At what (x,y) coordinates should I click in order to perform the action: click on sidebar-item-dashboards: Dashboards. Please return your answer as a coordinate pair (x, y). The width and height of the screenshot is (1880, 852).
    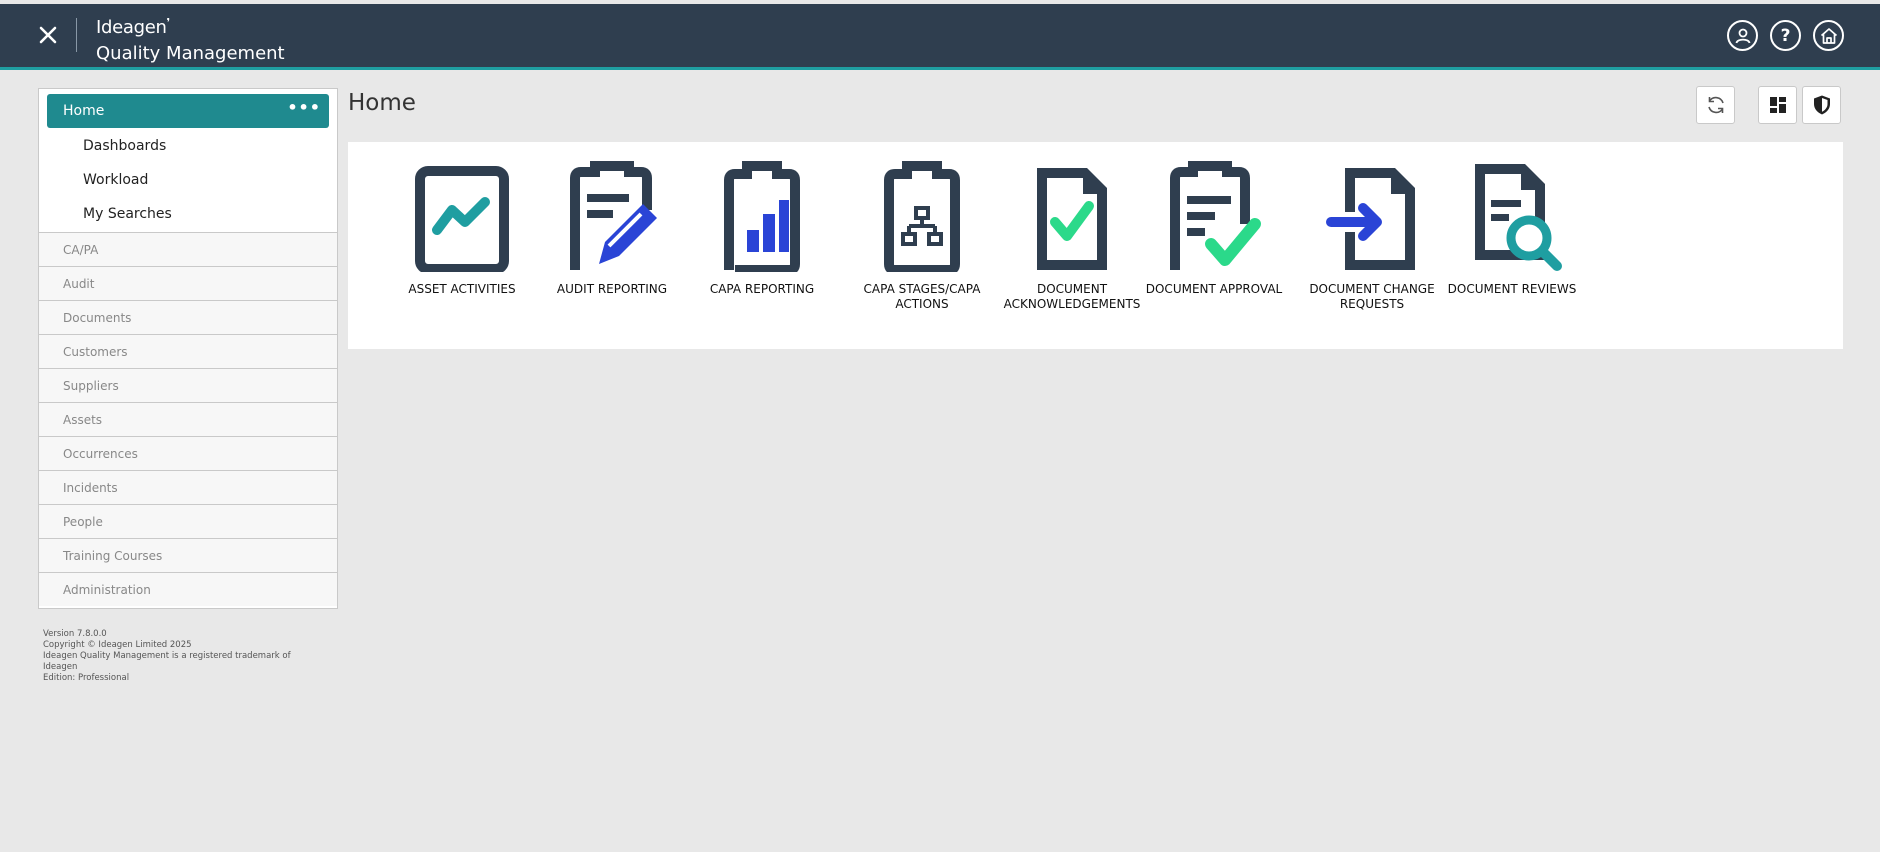
    Looking at the image, I should click on (188, 146).